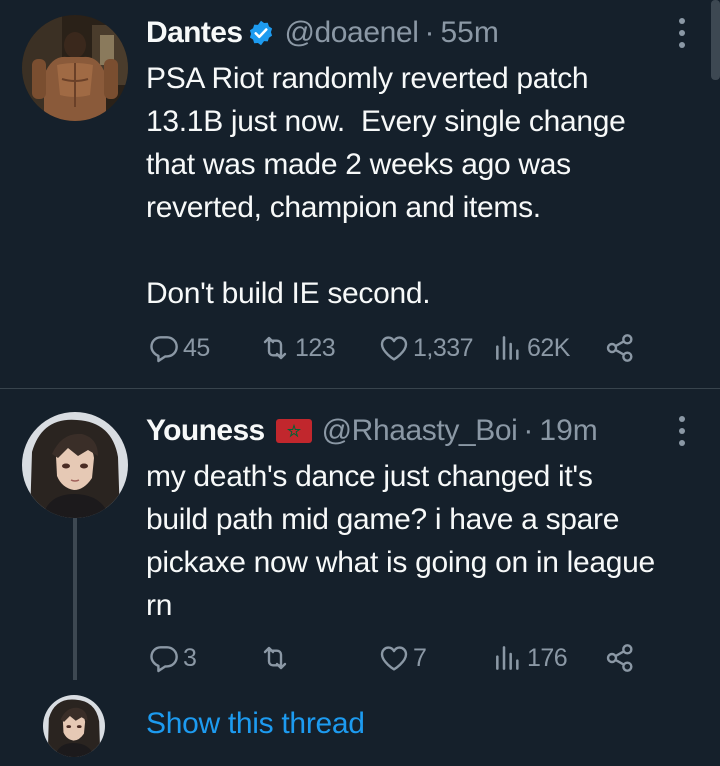 The width and height of the screenshot is (720, 766). I want to click on retweet-button: 123, so click(297, 348).